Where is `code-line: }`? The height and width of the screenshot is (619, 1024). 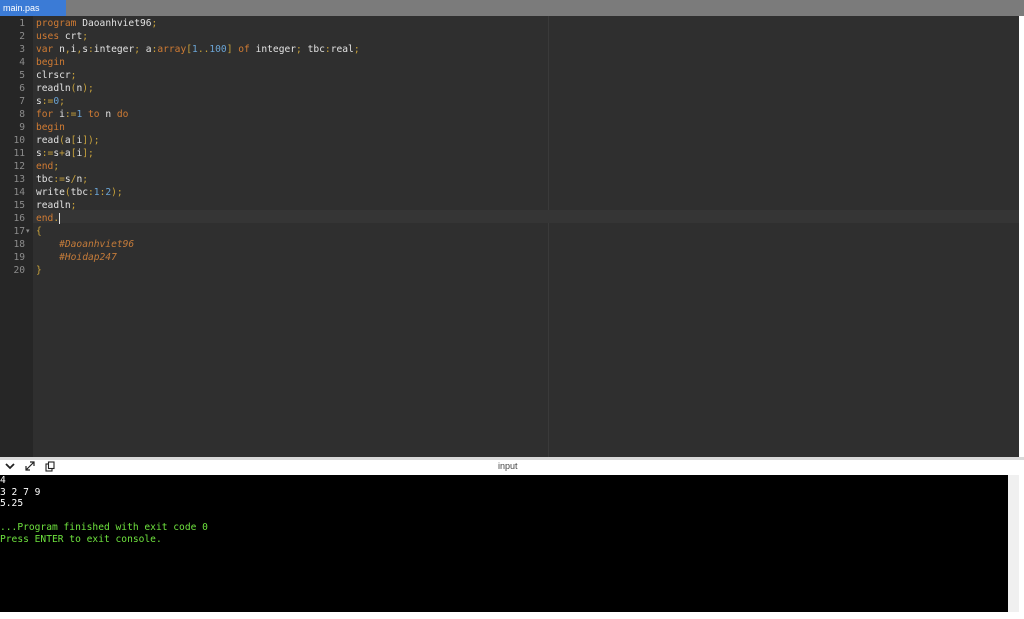 code-line: } is located at coordinates (39, 270).